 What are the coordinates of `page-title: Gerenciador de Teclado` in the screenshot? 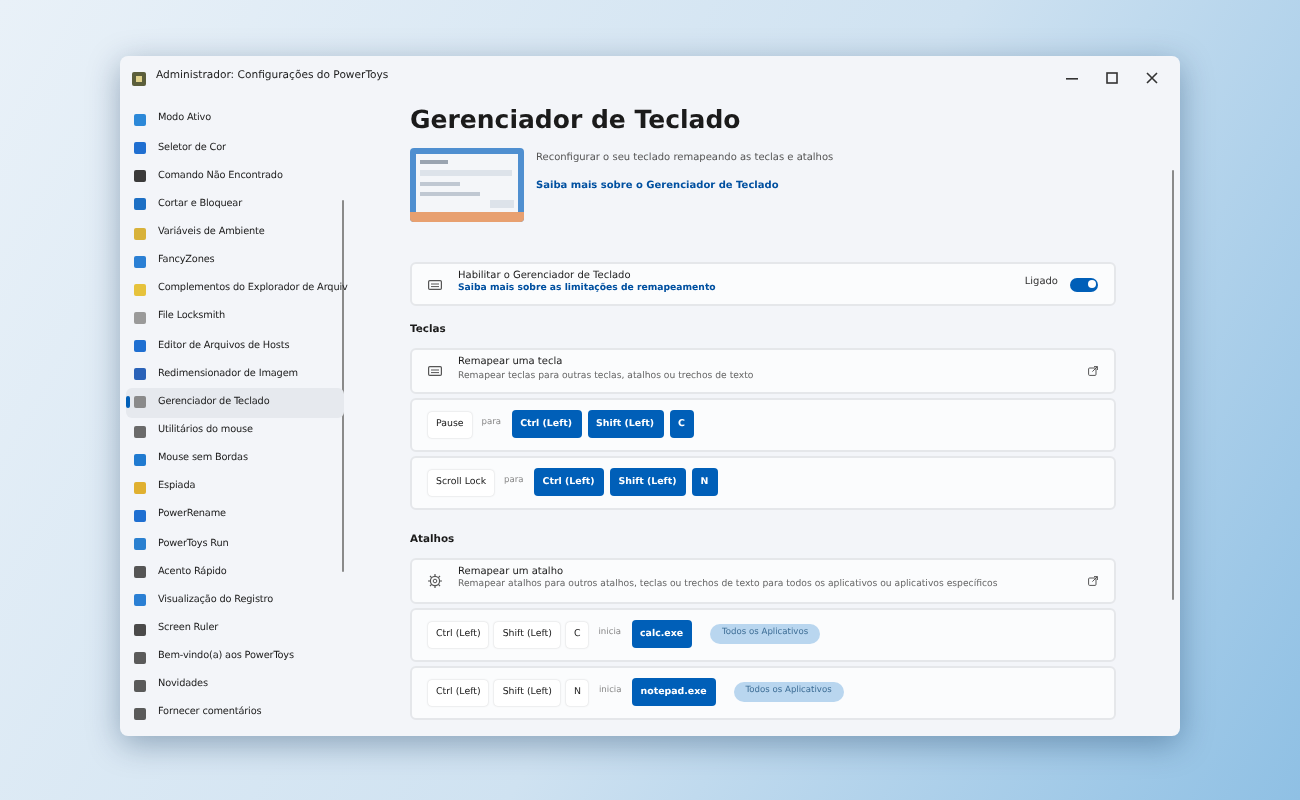 It's located at (576, 120).